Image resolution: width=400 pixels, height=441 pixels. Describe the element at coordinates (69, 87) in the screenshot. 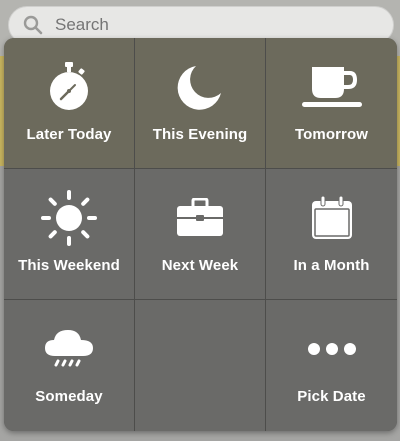

I see `stopwatch-icon` at that location.